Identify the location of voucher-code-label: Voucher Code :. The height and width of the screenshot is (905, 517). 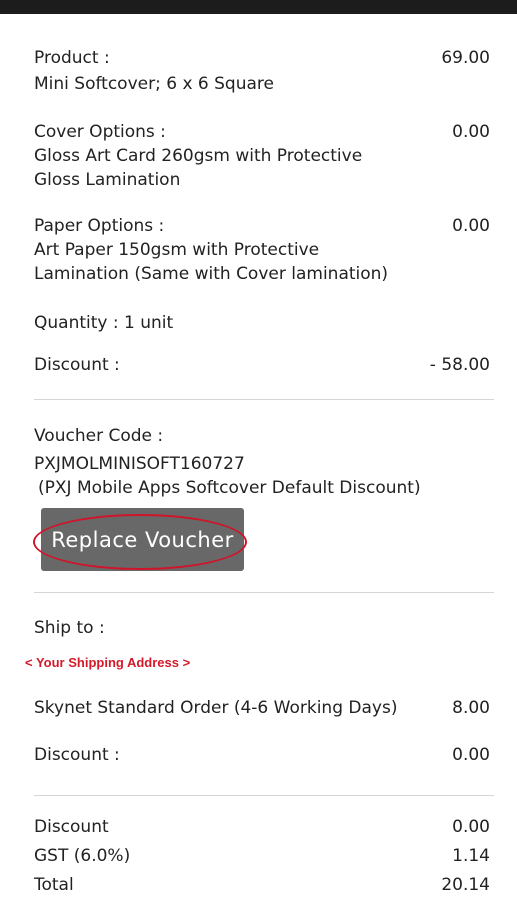
(99, 436).